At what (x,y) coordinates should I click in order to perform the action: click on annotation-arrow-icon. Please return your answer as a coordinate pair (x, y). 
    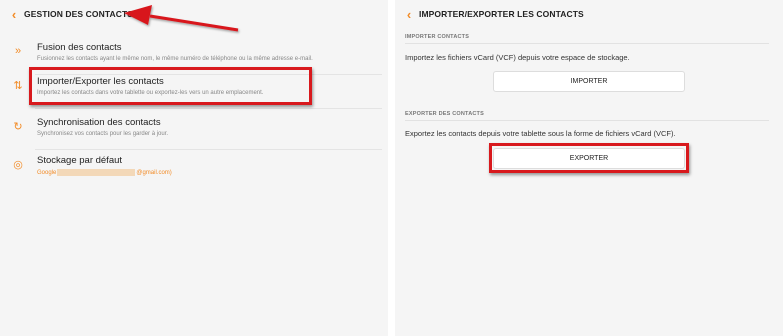
    Looking at the image, I should click on (181, 18).